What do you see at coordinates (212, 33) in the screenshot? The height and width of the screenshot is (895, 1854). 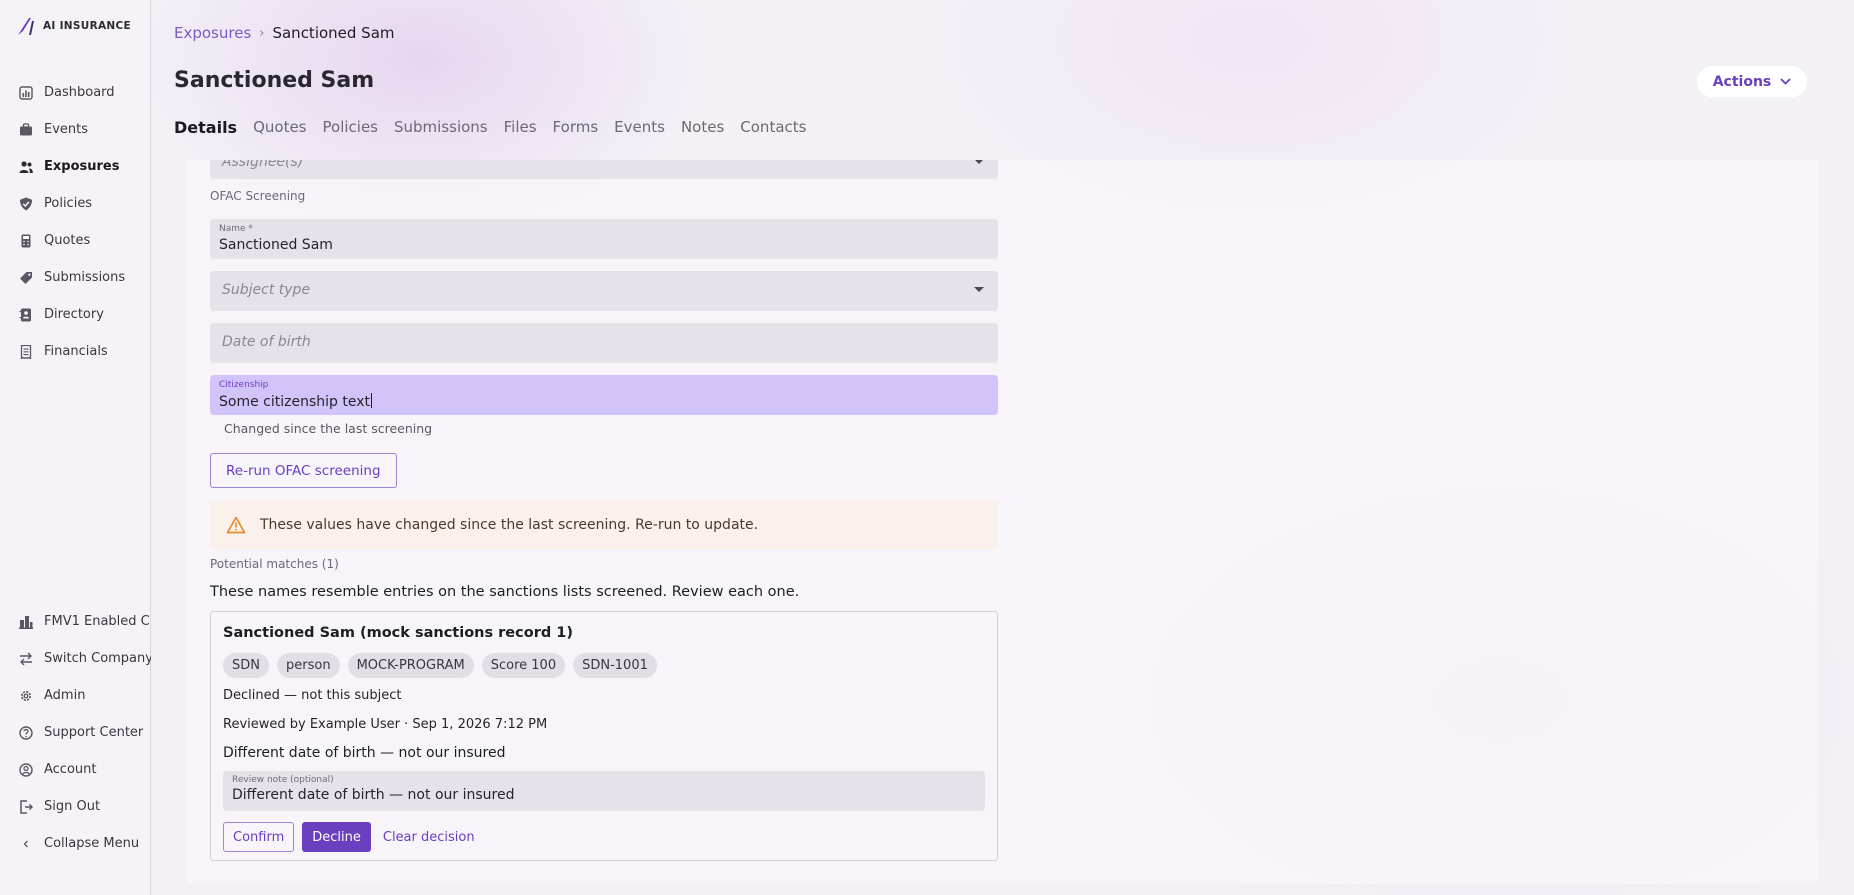 I see `breadcrumb-exposures-link: Exposures` at bounding box center [212, 33].